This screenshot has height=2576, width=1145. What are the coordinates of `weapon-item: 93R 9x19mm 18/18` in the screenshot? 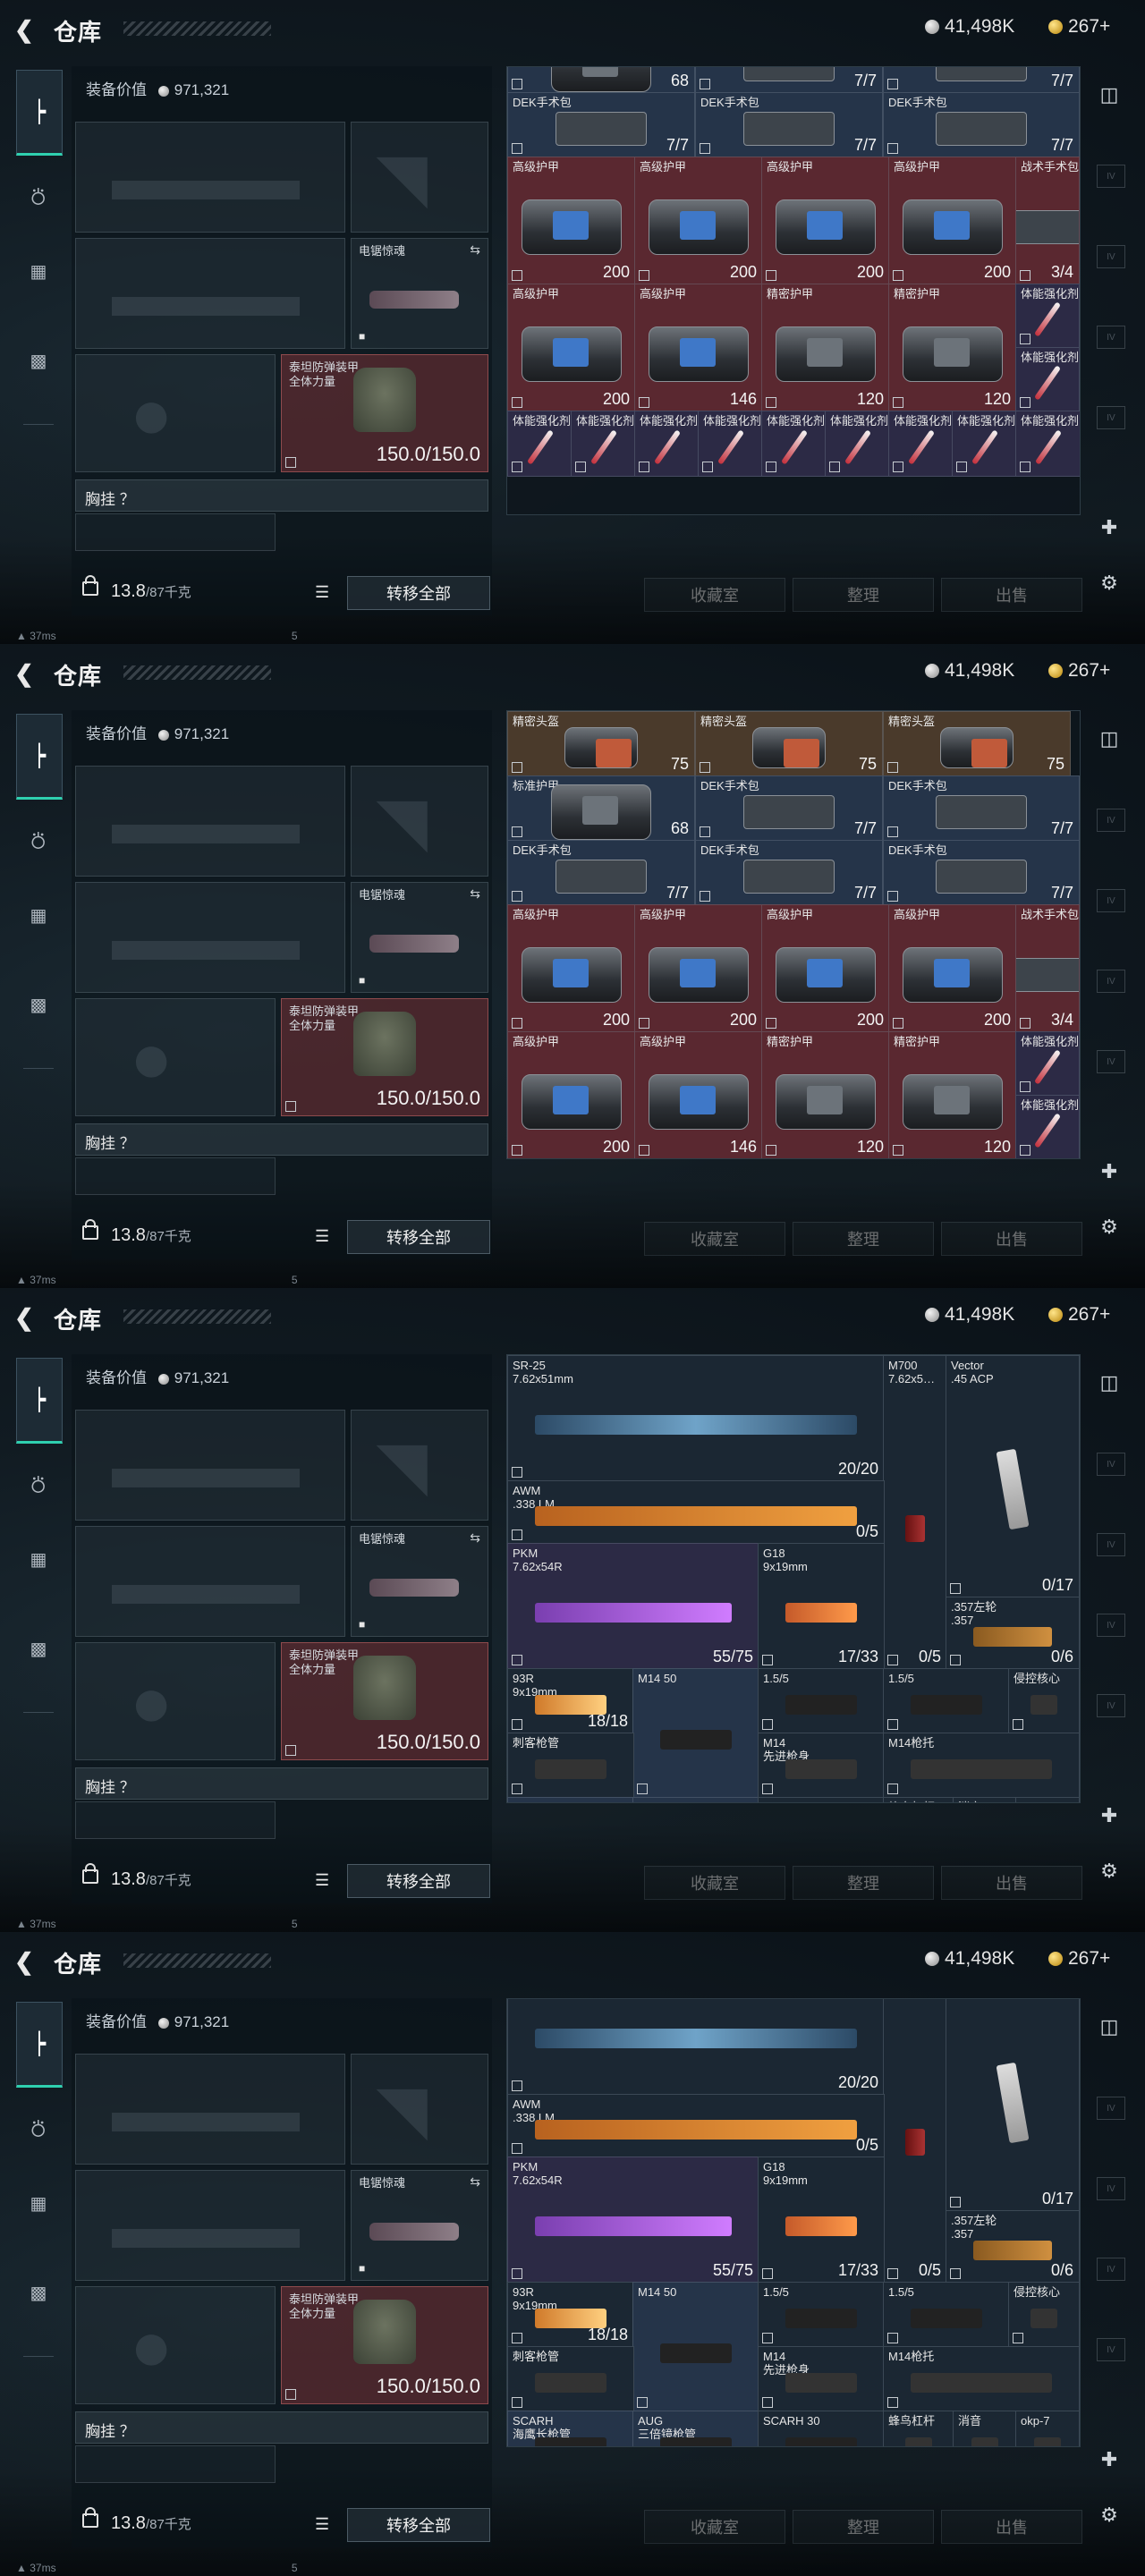 It's located at (570, 1701).